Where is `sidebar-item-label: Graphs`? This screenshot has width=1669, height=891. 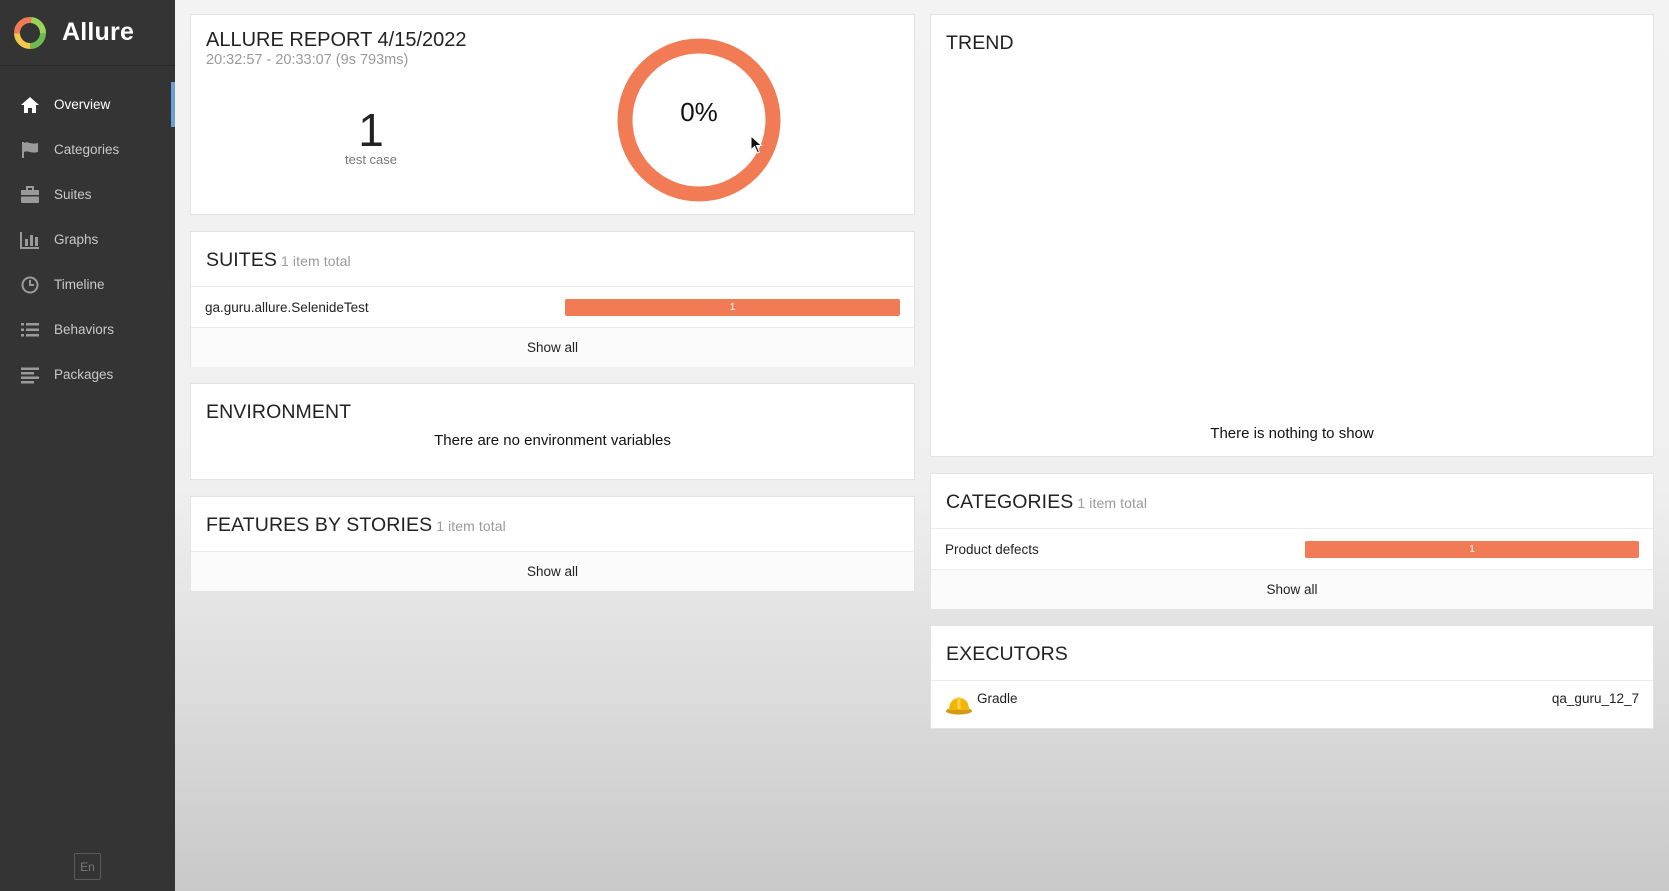 sidebar-item-label: Graphs is located at coordinates (76, 239).